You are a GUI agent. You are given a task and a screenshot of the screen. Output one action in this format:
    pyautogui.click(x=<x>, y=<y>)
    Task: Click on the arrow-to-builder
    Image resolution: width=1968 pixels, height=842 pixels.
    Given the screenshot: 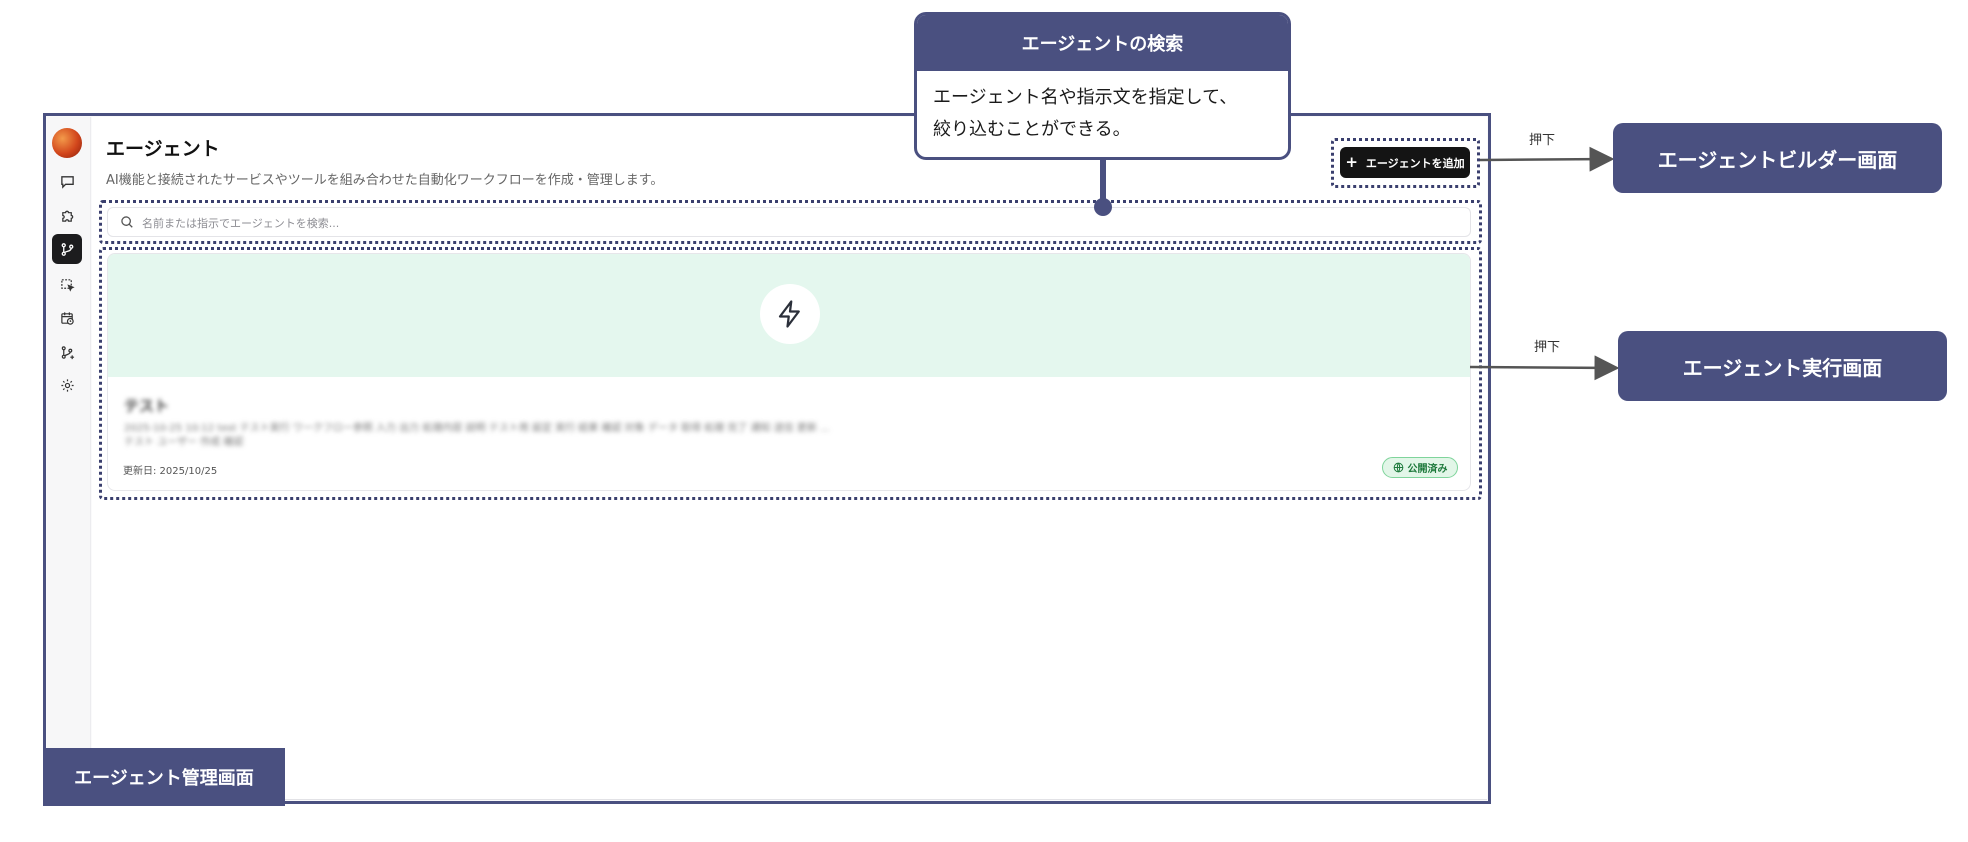 What is the action you would take?
    pyautogui.click(x=1547, y=159)
    